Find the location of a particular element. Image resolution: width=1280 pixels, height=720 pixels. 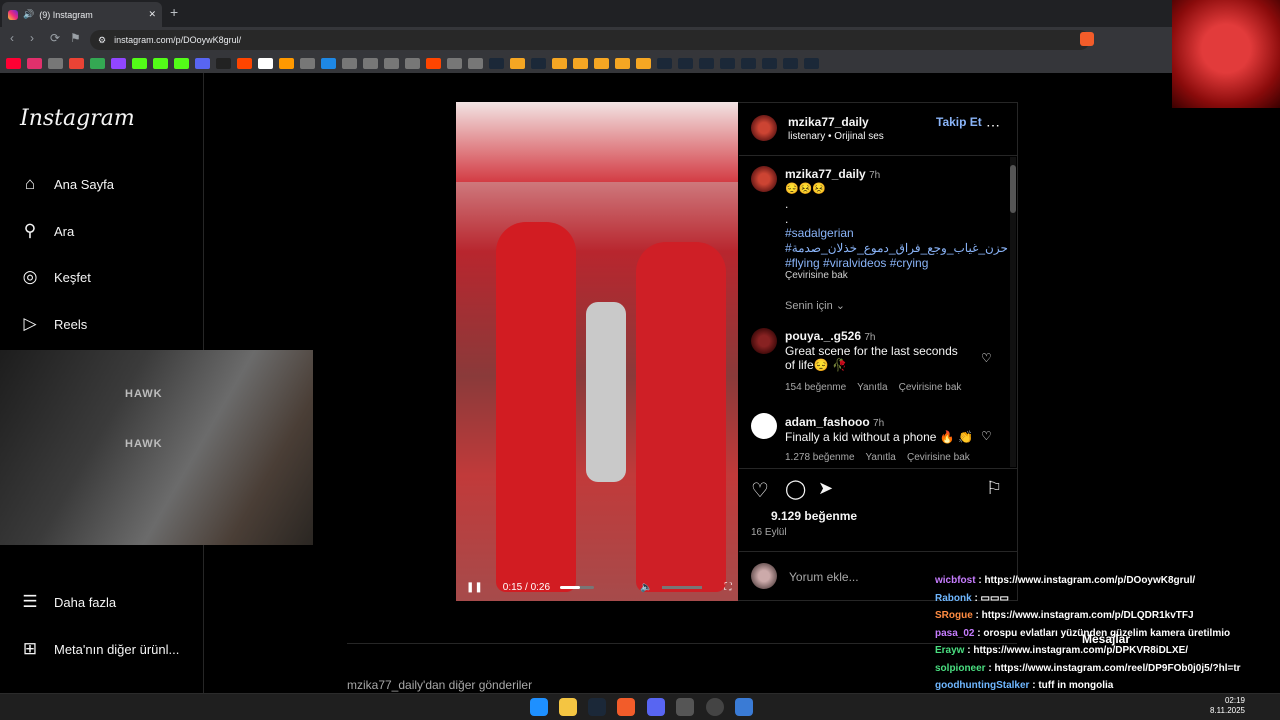

new-tab-button: + is located at coordinates (174, 12).